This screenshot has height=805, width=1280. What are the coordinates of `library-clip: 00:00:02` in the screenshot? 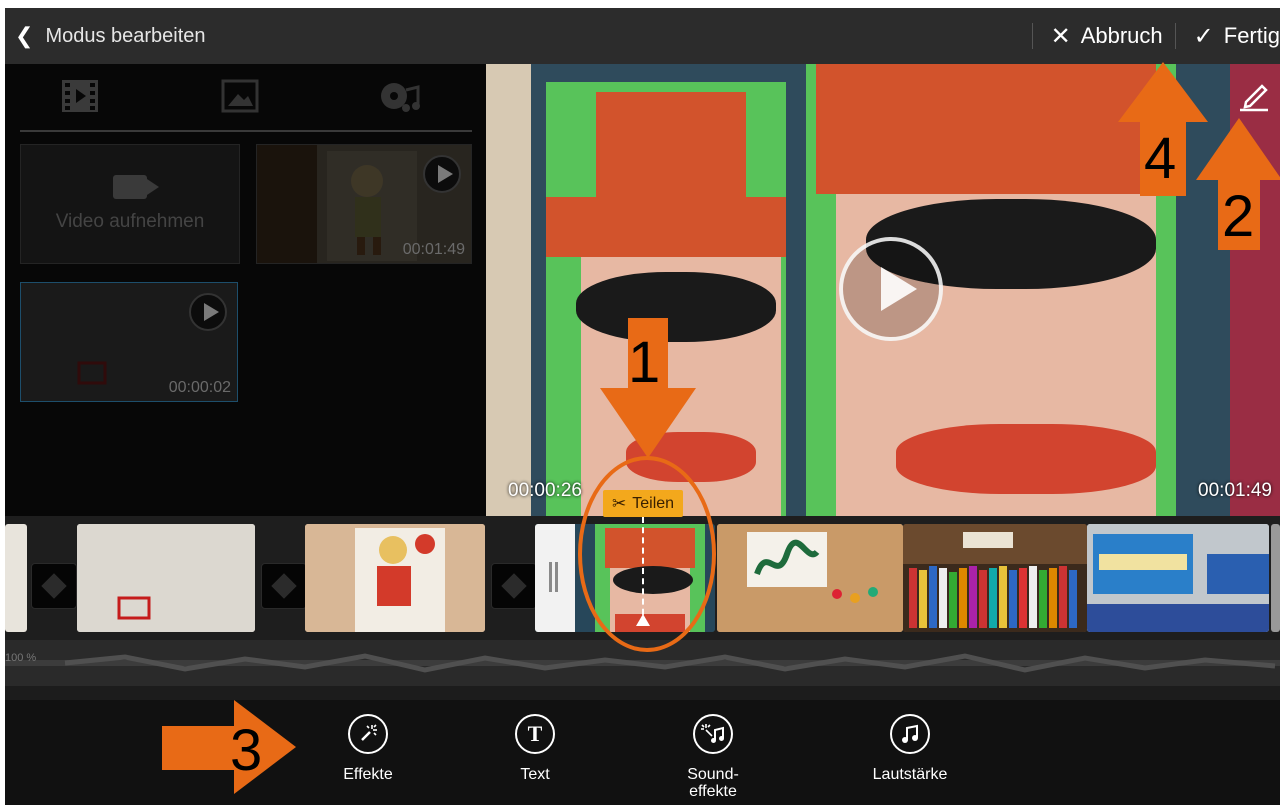 It's located at (129, 342).